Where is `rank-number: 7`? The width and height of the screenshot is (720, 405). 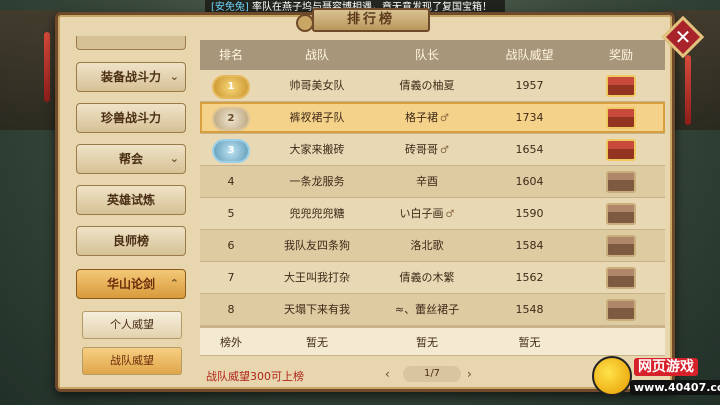 rank-number: 7 is located at coordinates (231, 277).